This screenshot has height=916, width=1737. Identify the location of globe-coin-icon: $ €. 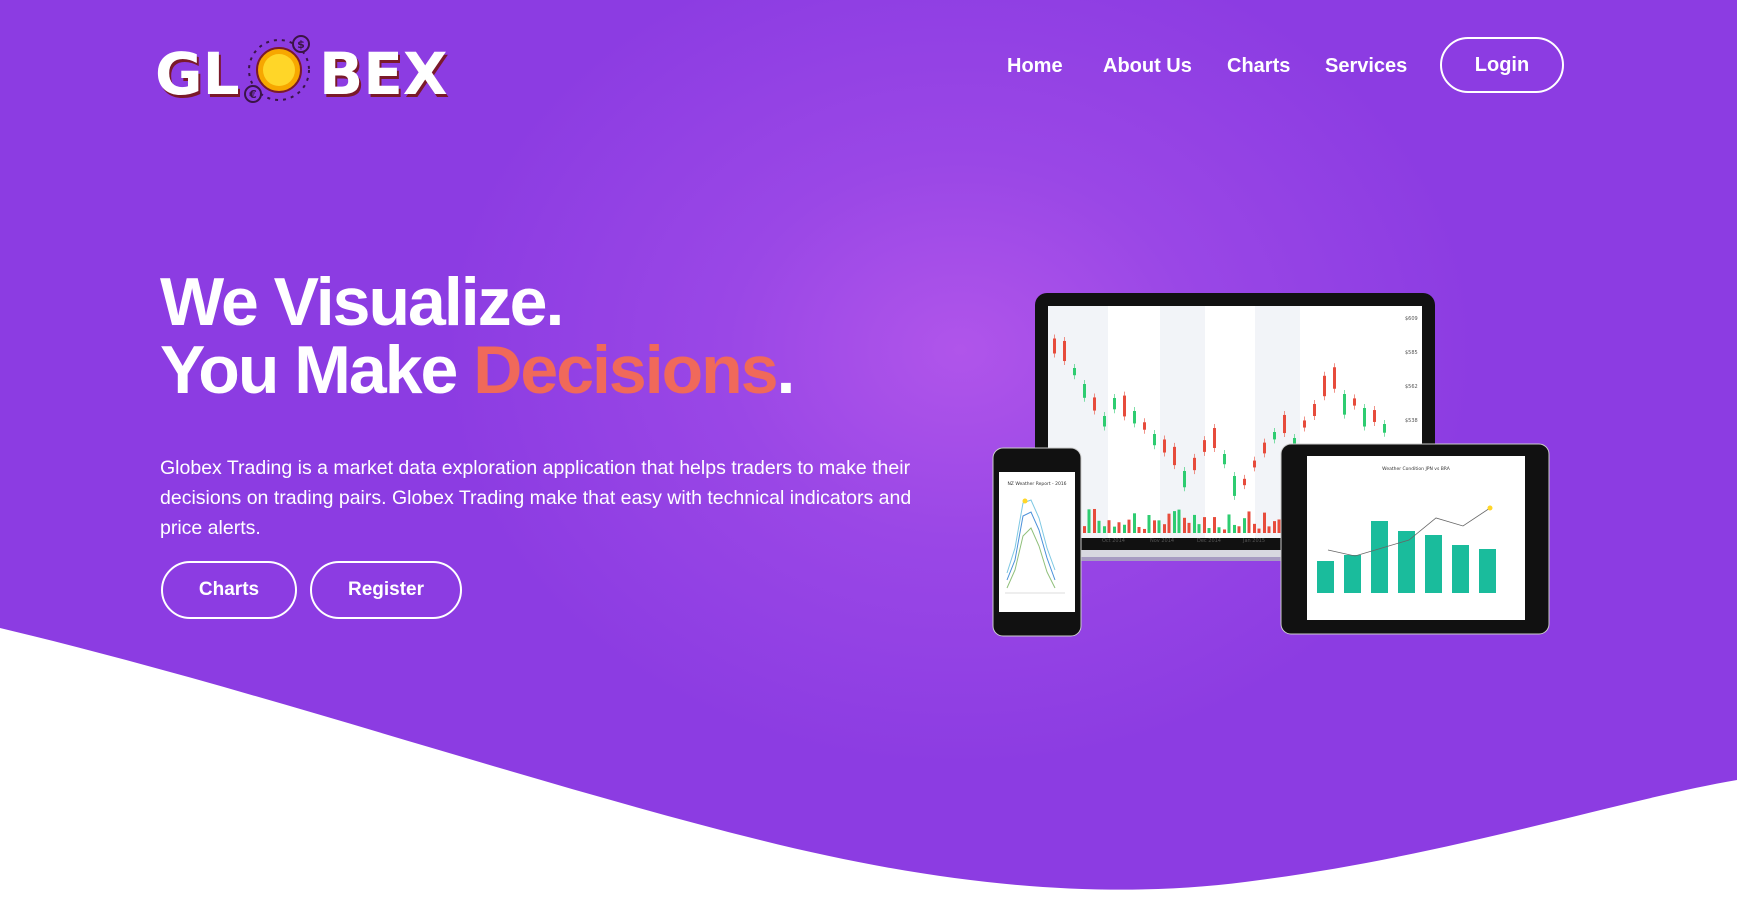
(277, 69).